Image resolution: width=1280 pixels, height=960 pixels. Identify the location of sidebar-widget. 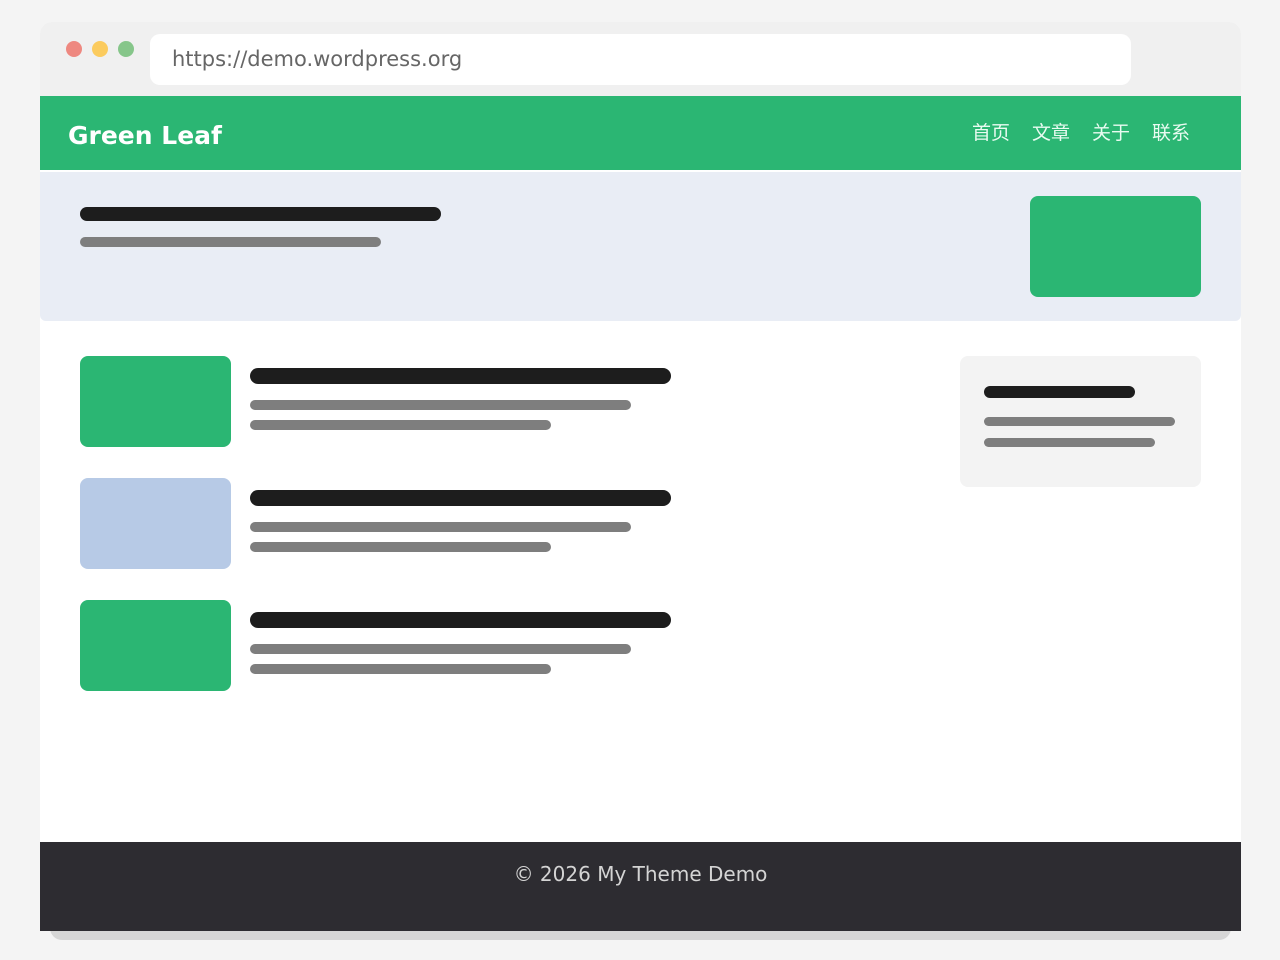
(1080, 421).